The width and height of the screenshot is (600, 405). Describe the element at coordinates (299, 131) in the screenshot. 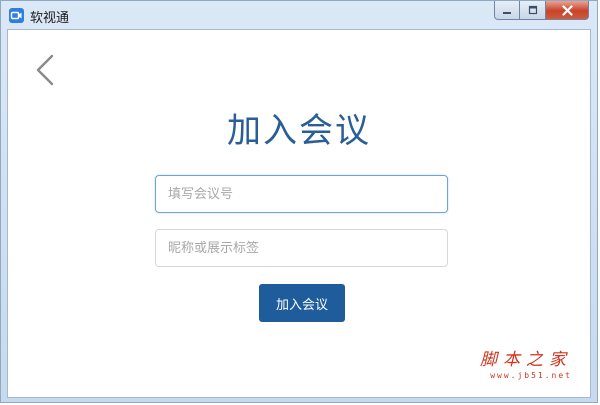

I see `page-title: 加入会议` at that location.